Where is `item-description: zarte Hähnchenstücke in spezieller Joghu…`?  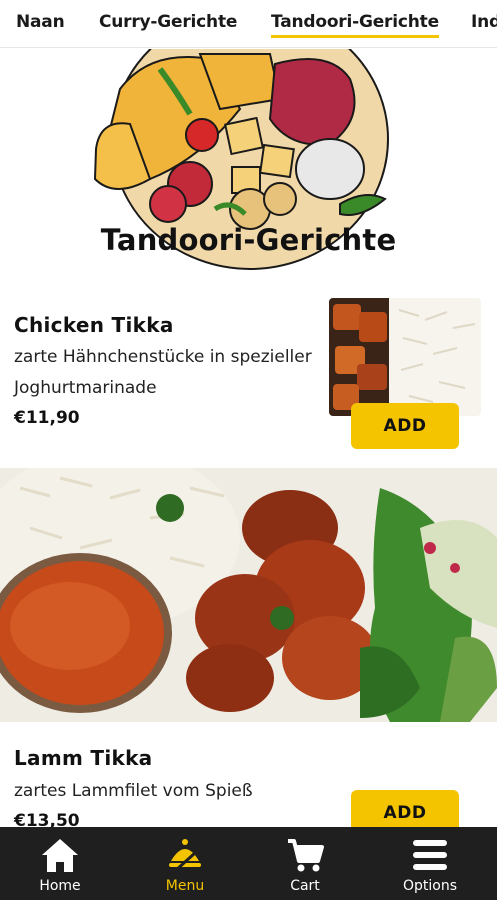 item-description: zarte Hähnchenstücke in spezieller Joghu… is located at coordinates (163, 372).